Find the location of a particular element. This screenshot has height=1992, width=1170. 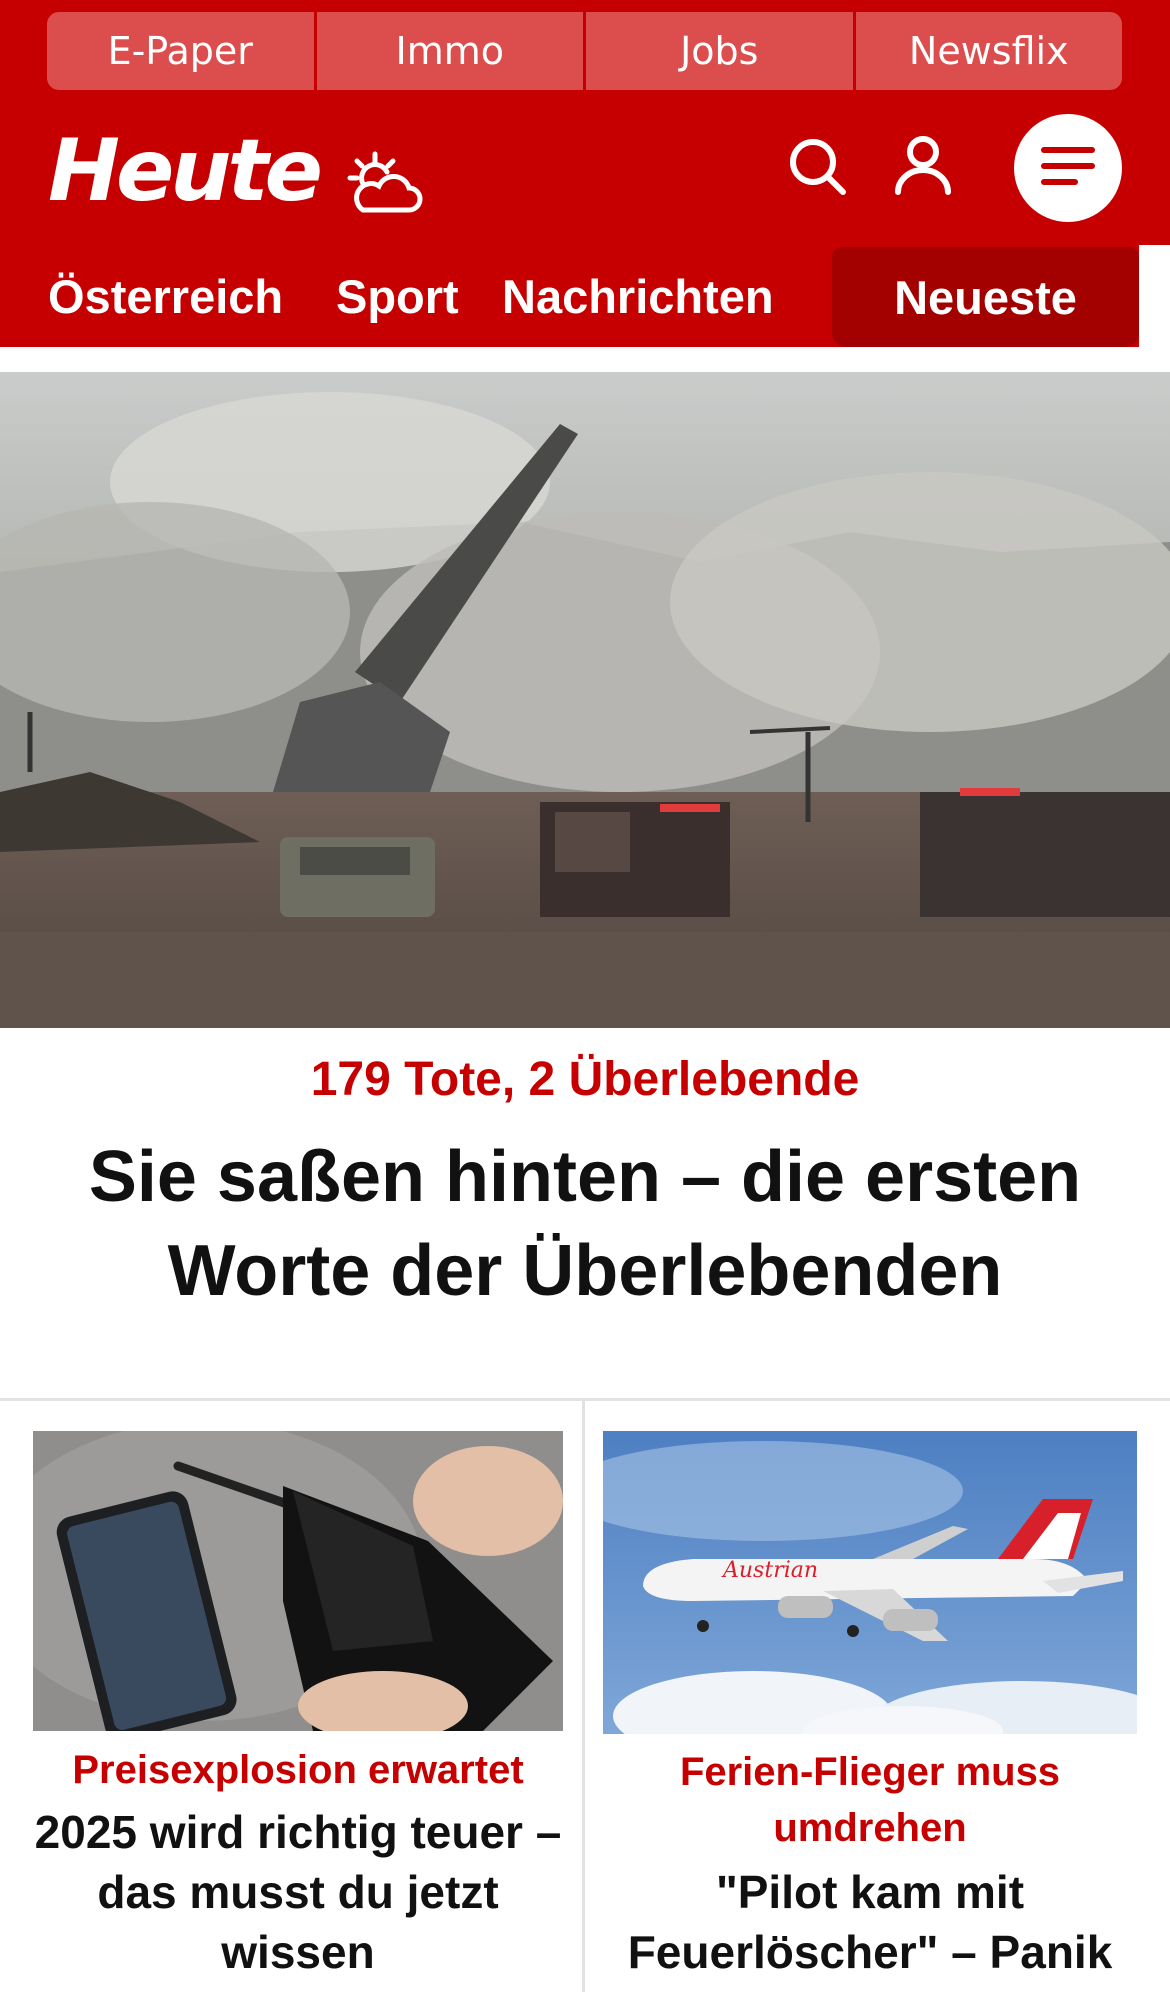

user-icon is located at coordinates (923, 165).